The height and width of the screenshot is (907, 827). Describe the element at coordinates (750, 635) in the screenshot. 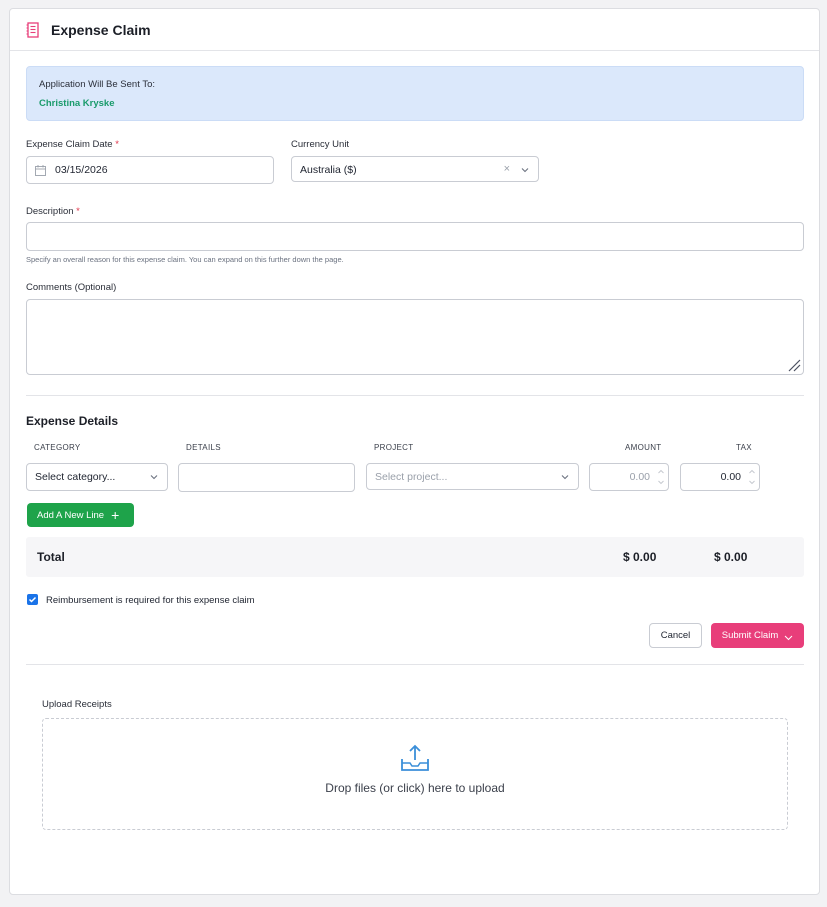

I see `submit-claim-label: Submit Claim` at that location.